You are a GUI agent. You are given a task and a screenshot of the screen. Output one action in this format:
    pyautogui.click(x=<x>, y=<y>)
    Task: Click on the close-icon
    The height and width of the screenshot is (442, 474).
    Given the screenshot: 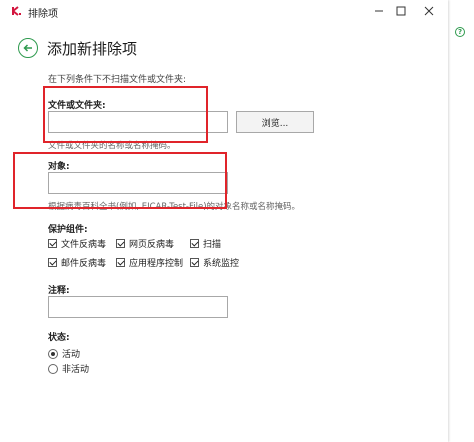 What is the action you would take?
    pyautogui.click(x=429, y=11)
    